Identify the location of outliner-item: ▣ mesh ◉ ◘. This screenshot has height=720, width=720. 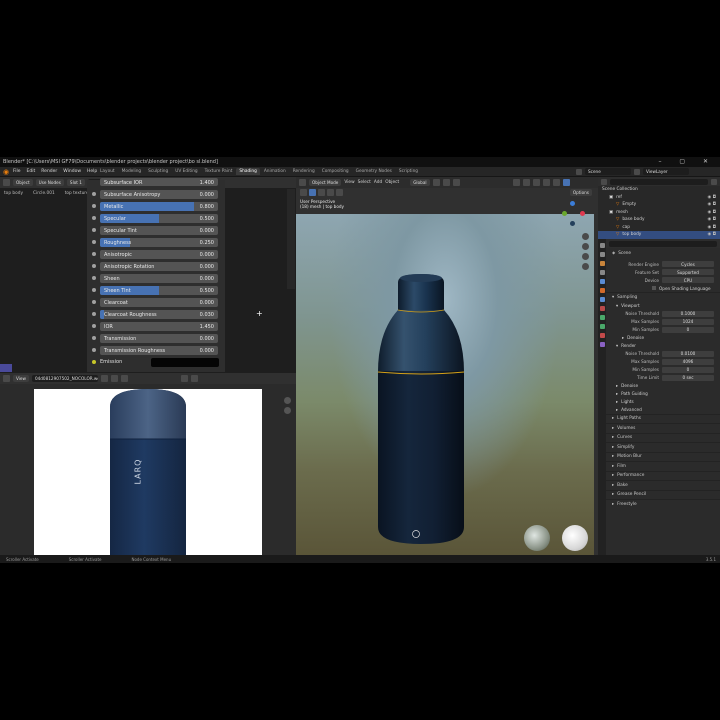
(659, 213).